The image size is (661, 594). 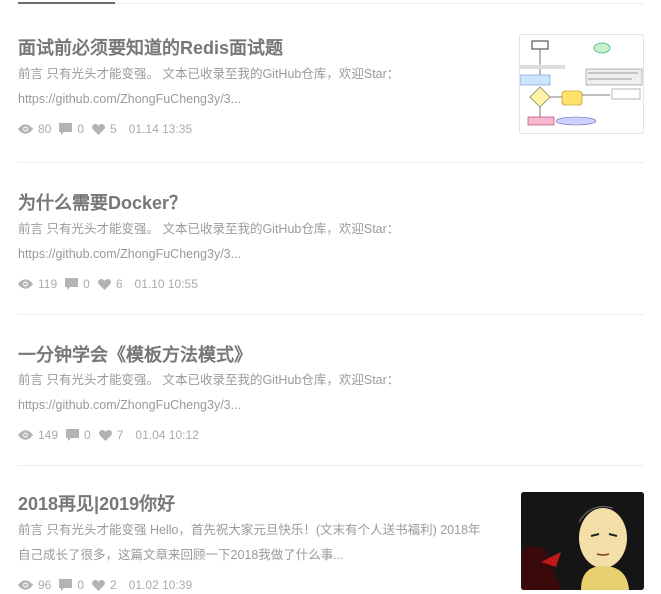 I want to click on likes-stat: 7, so click(x=111, y=435).